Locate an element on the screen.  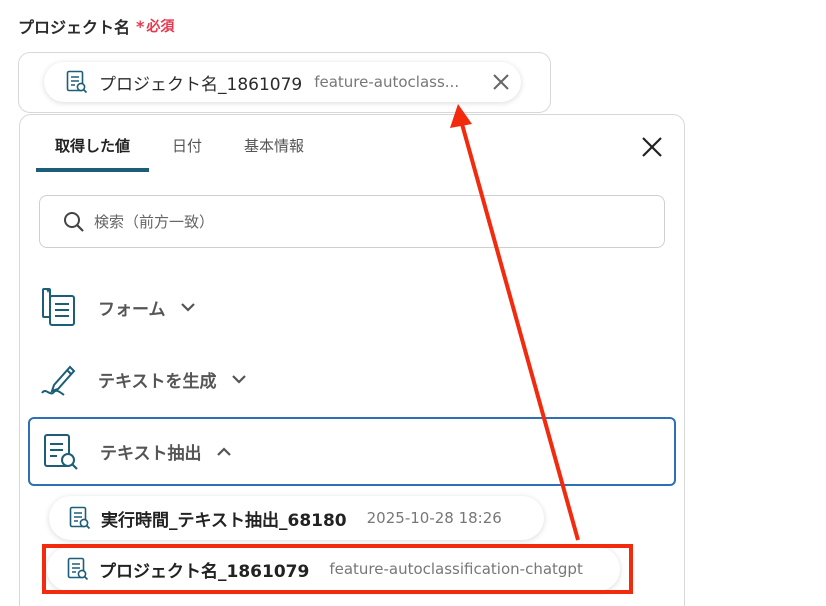
search-icon is located at coordinates (74, 221).